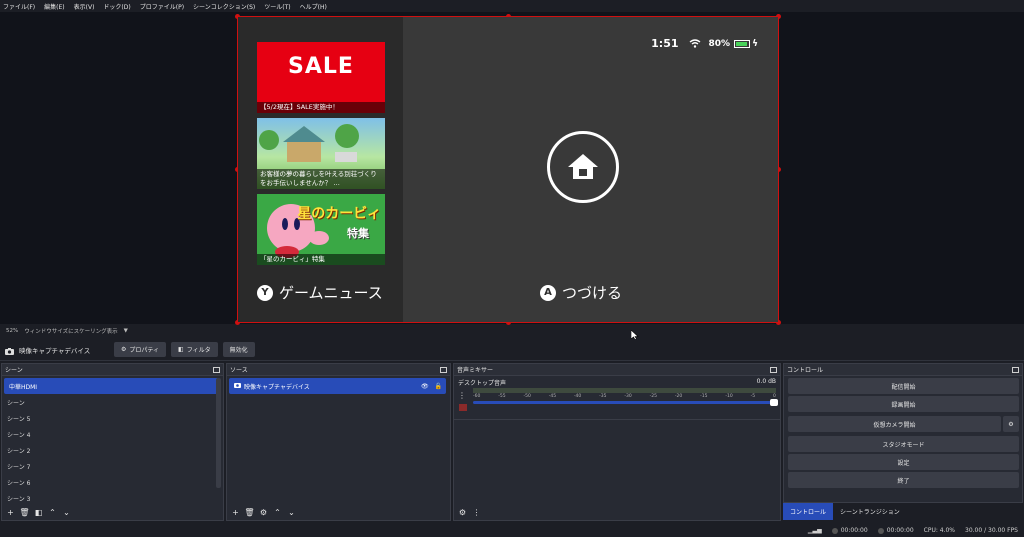 The width and height of the screenshot is (1024, 537). Describe the element at coordinates (116, 6) in the screenshot. I see `menu-docks: ドック(D)` at that location.